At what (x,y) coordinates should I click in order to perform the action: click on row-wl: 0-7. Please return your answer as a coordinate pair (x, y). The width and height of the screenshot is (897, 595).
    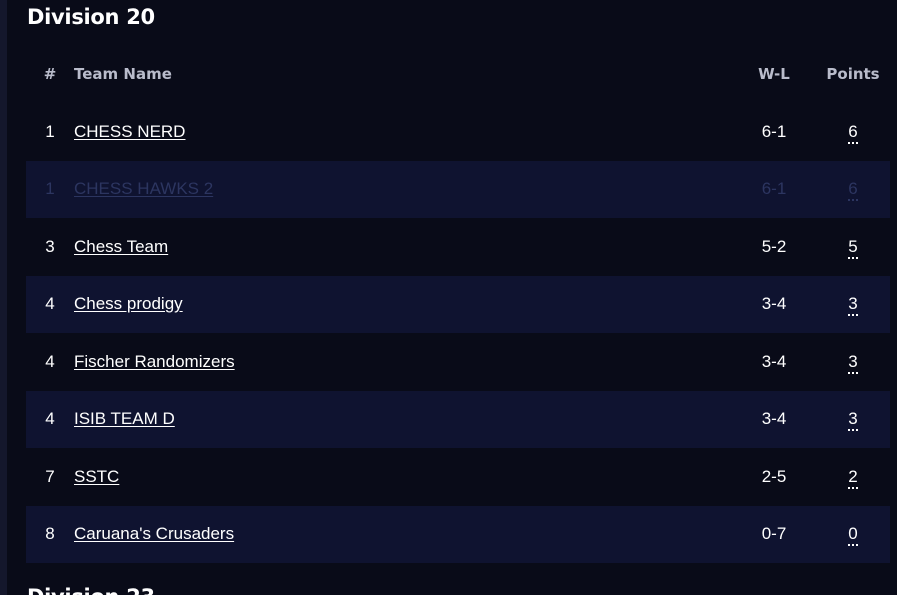
    Looking at the image, I should click on (774, 534).